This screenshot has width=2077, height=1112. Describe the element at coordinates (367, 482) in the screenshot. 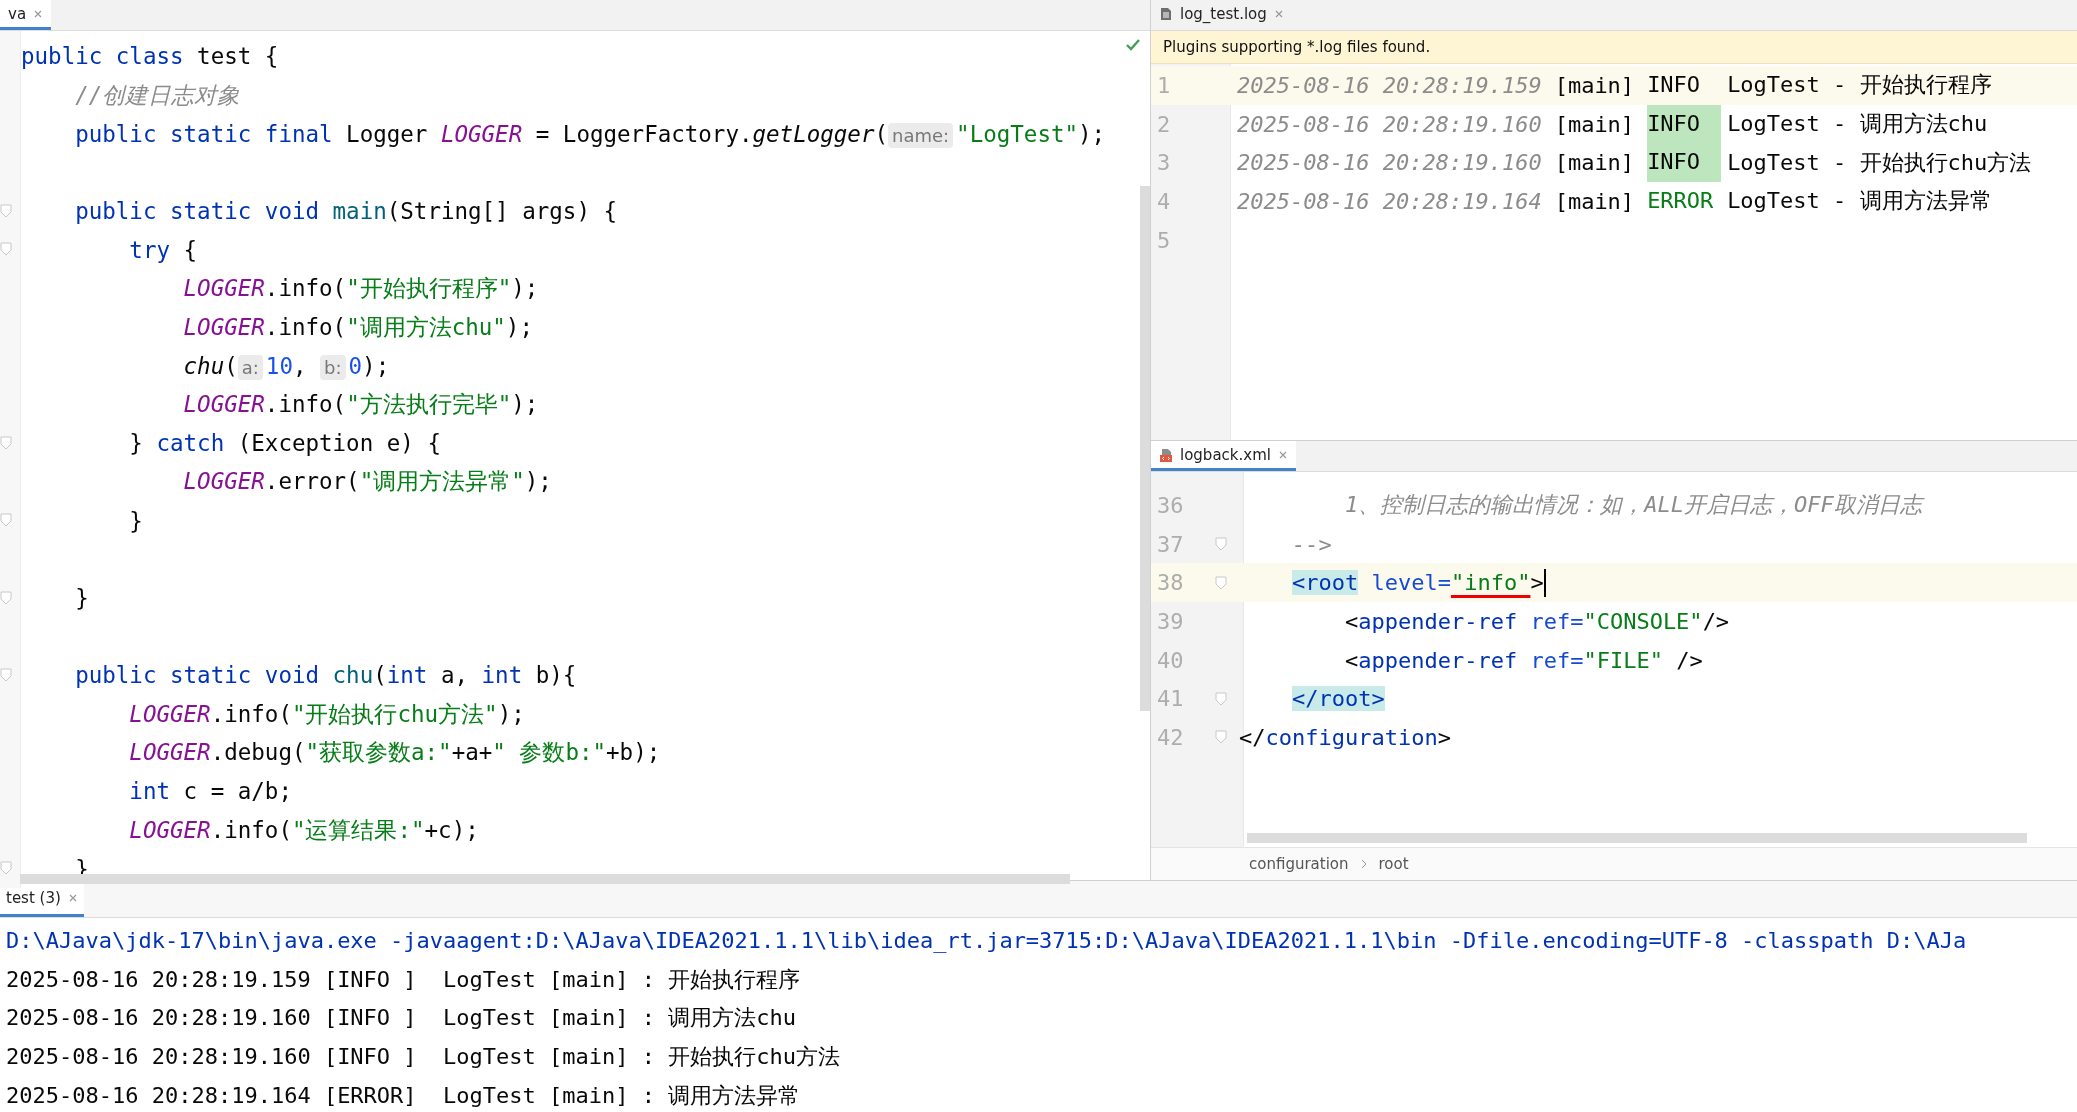

I see `code-line: LOGGER.error("调用方法异常");` at that location.